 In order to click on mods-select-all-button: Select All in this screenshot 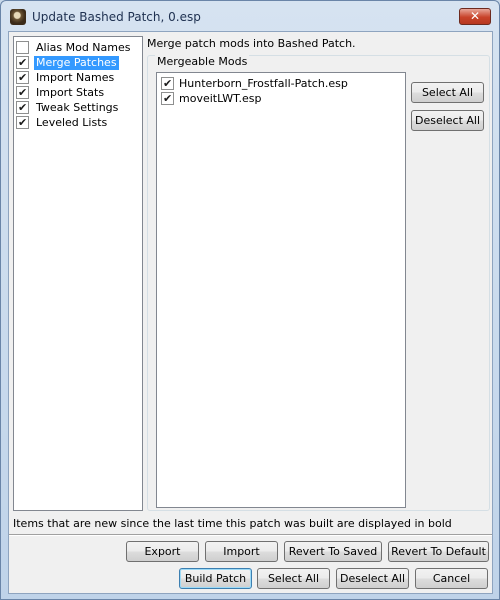, I will do `click(447, 92)`.